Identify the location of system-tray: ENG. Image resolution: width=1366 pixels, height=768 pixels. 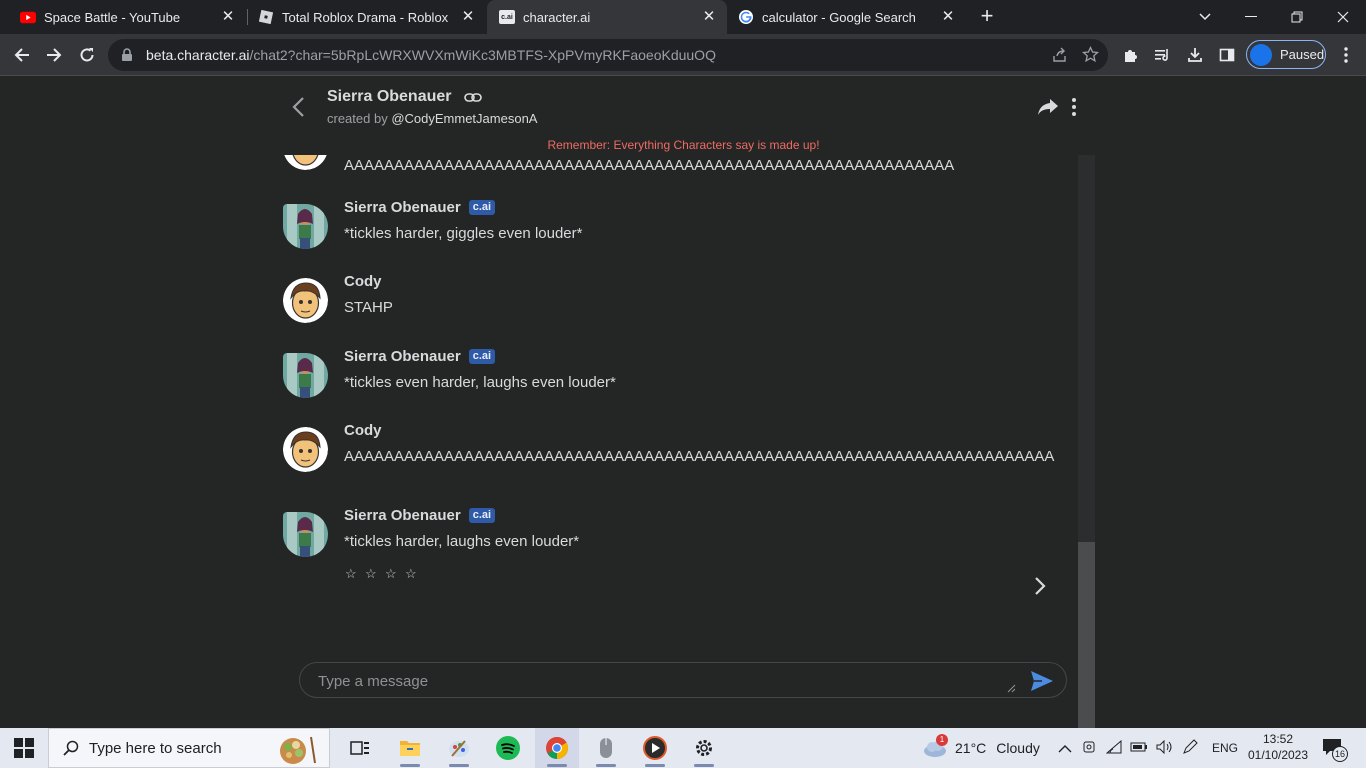
(1148, 748).